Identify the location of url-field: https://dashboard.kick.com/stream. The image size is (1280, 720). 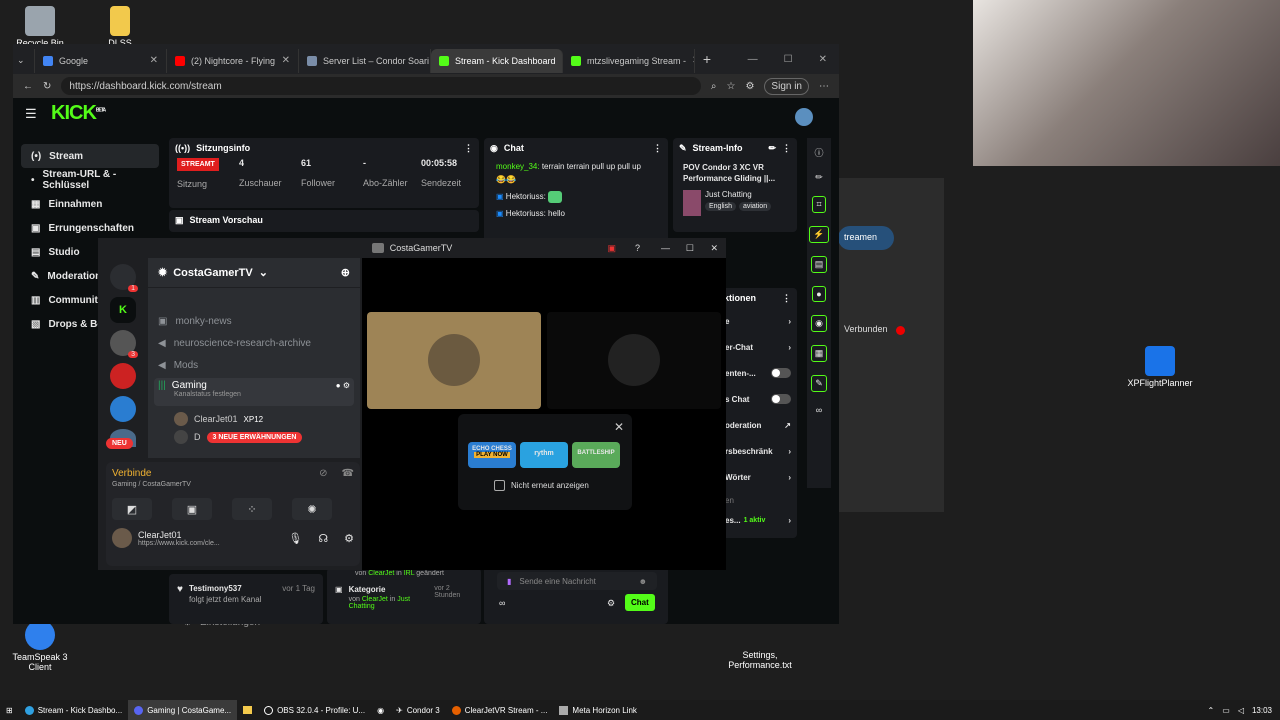
(381, 86).